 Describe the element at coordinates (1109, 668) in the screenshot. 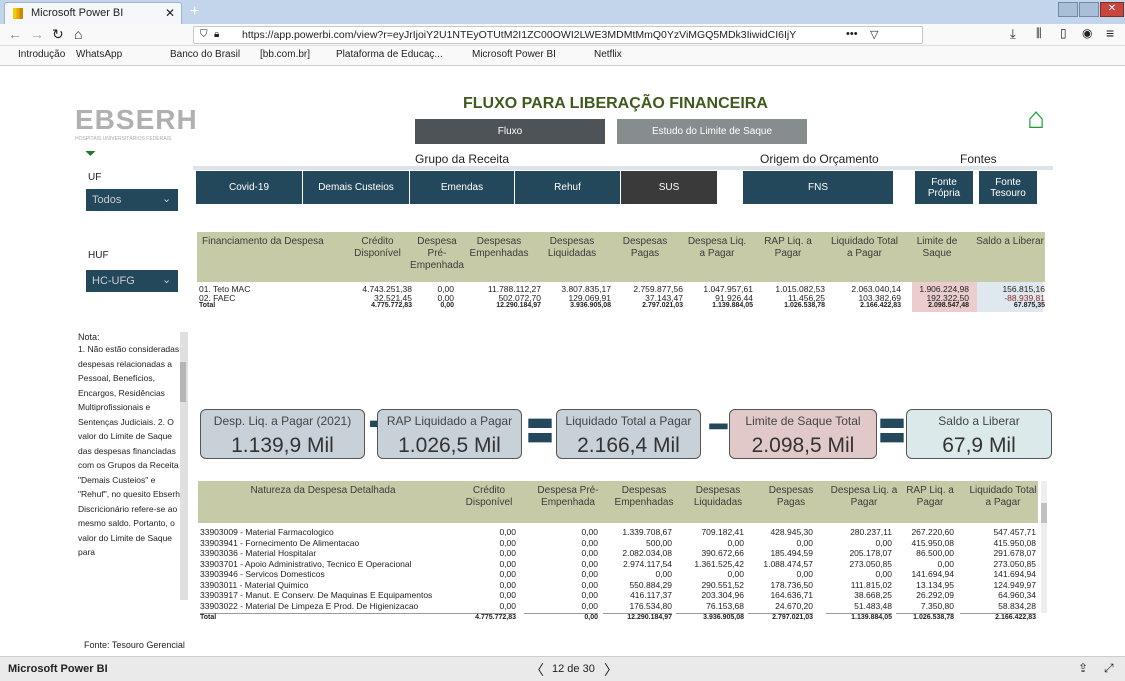

I see `fullscreen-icon: ⤢` at that location.